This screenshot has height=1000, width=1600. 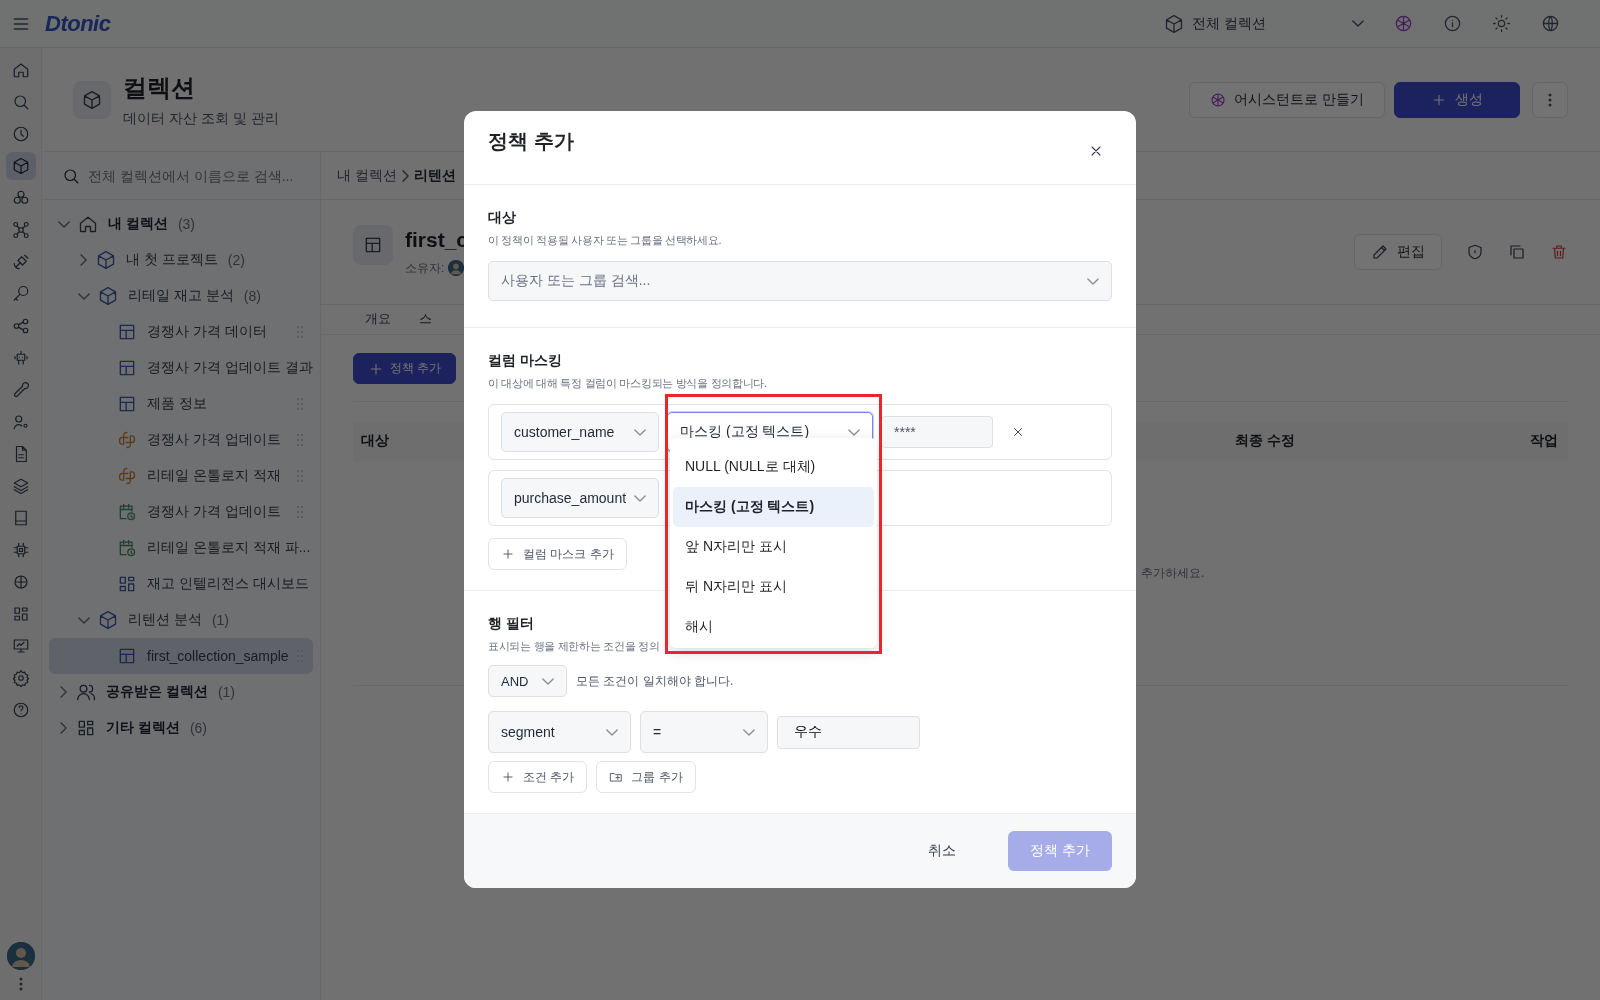 I want to click on nav-item, so click(x=20, y=166).